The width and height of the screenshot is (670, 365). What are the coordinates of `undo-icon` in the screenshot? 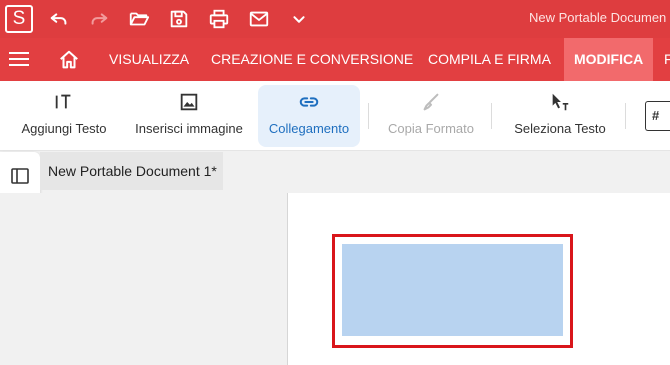 It's located at (59, 19).